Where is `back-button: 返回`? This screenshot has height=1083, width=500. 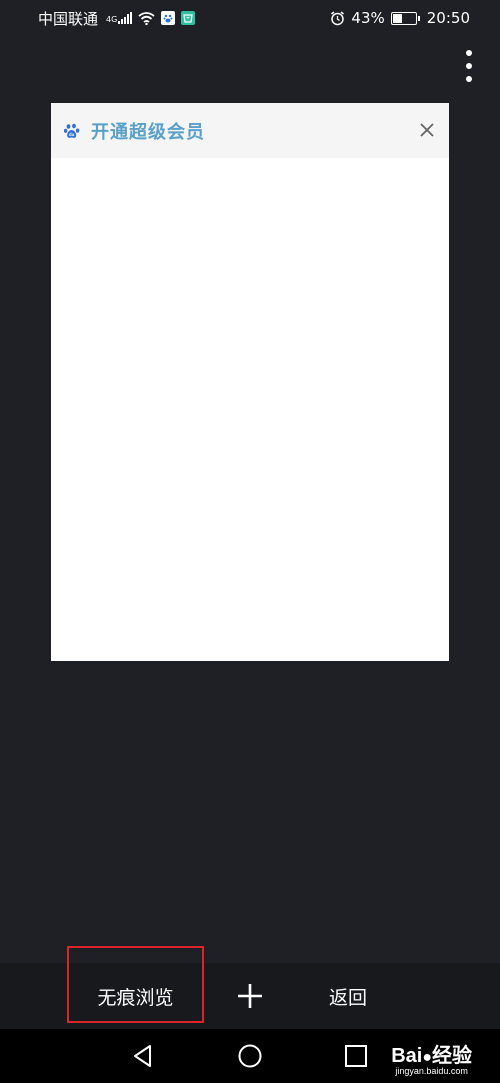 back-button: 返回 is located at coordinates (348, 996).